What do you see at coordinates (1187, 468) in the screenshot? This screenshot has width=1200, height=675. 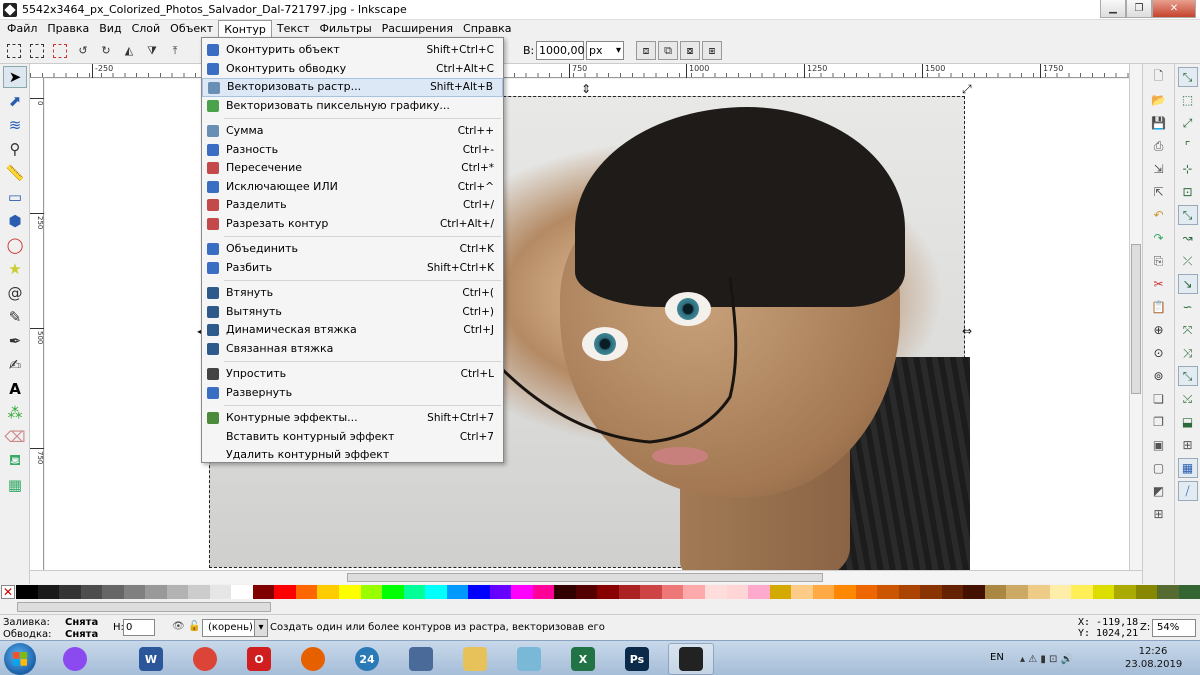 I see `snap-grid-active-icon: ▦` at bounding box center [1187, 468].